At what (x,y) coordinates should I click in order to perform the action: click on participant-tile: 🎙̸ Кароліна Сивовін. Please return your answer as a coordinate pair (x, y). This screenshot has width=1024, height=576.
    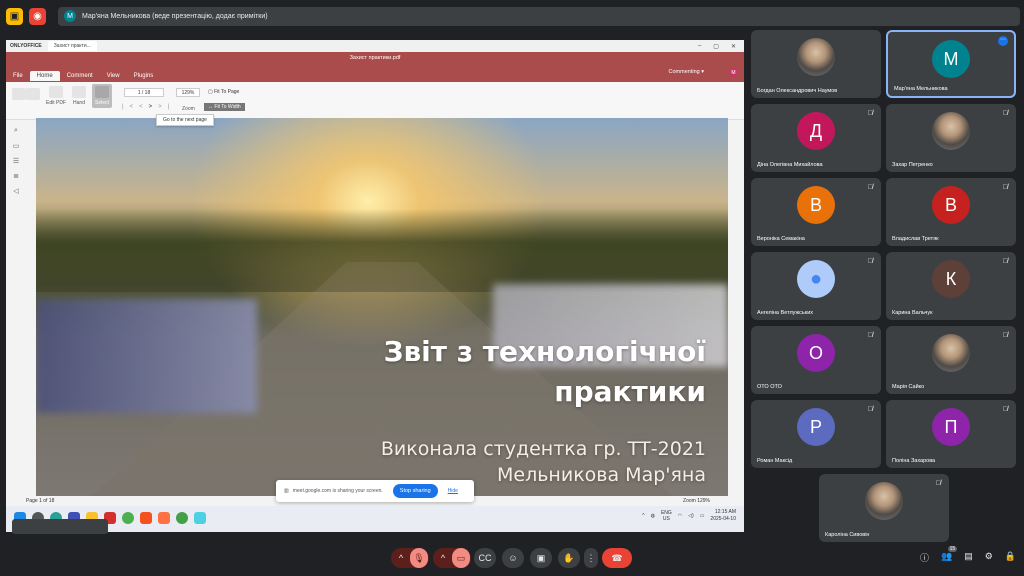
    Looking at the image, I should click on (884, 508).